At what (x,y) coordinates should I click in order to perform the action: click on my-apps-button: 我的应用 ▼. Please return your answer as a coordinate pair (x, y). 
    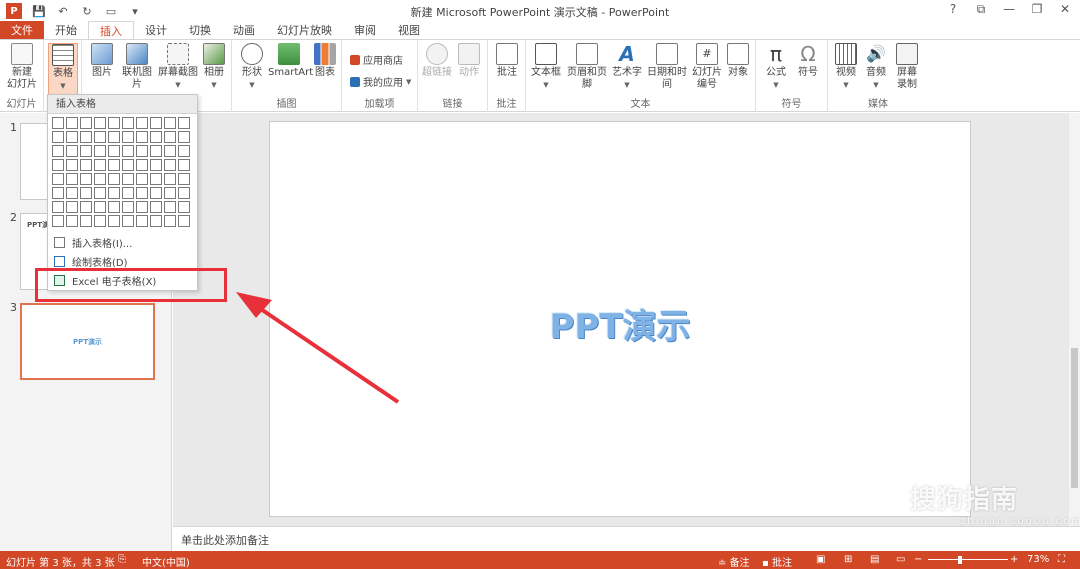
    Looking at the image, I should click on (380, 81).